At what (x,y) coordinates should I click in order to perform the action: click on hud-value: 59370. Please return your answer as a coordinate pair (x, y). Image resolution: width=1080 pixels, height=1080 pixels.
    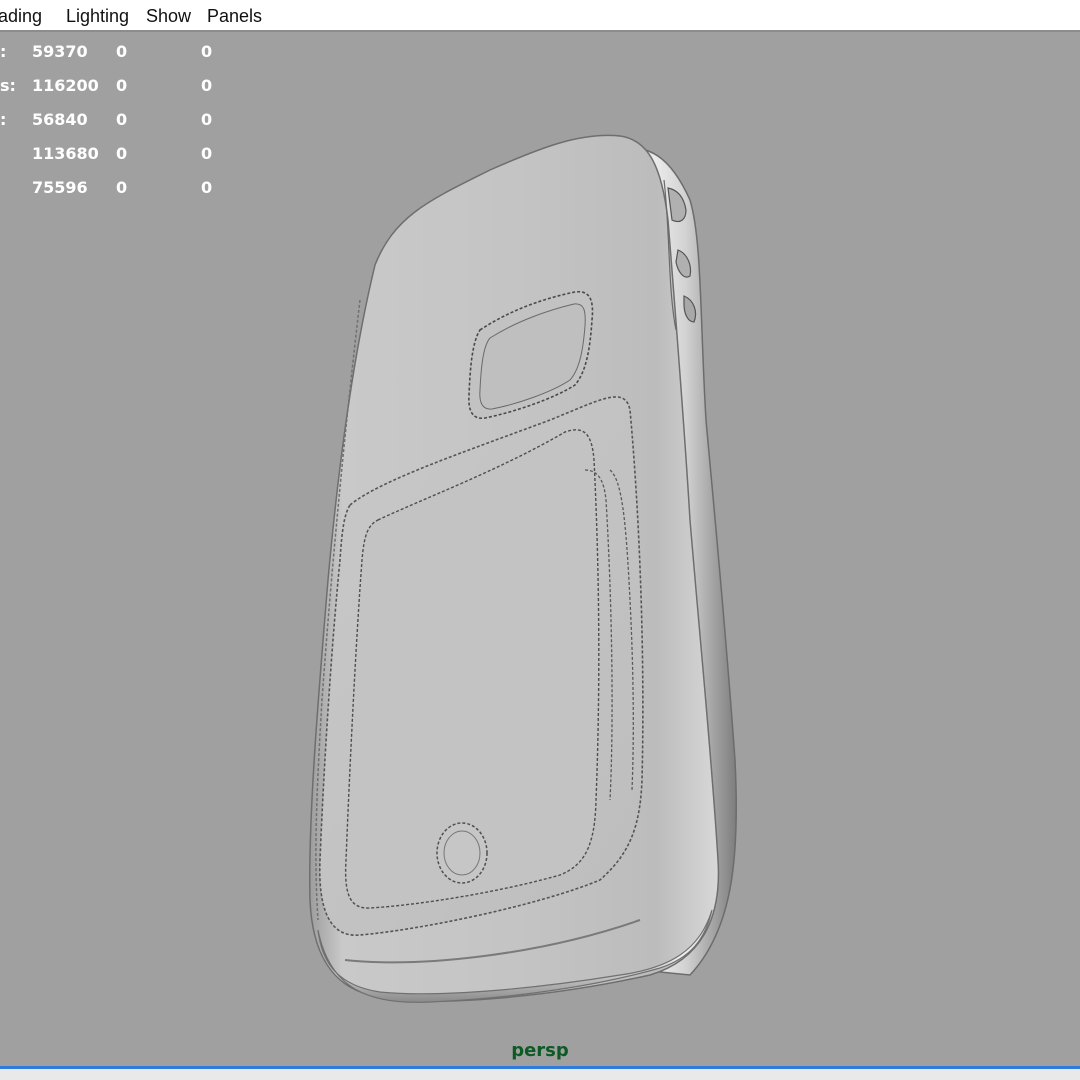
    Looking at the image, I should click on (60, 51).